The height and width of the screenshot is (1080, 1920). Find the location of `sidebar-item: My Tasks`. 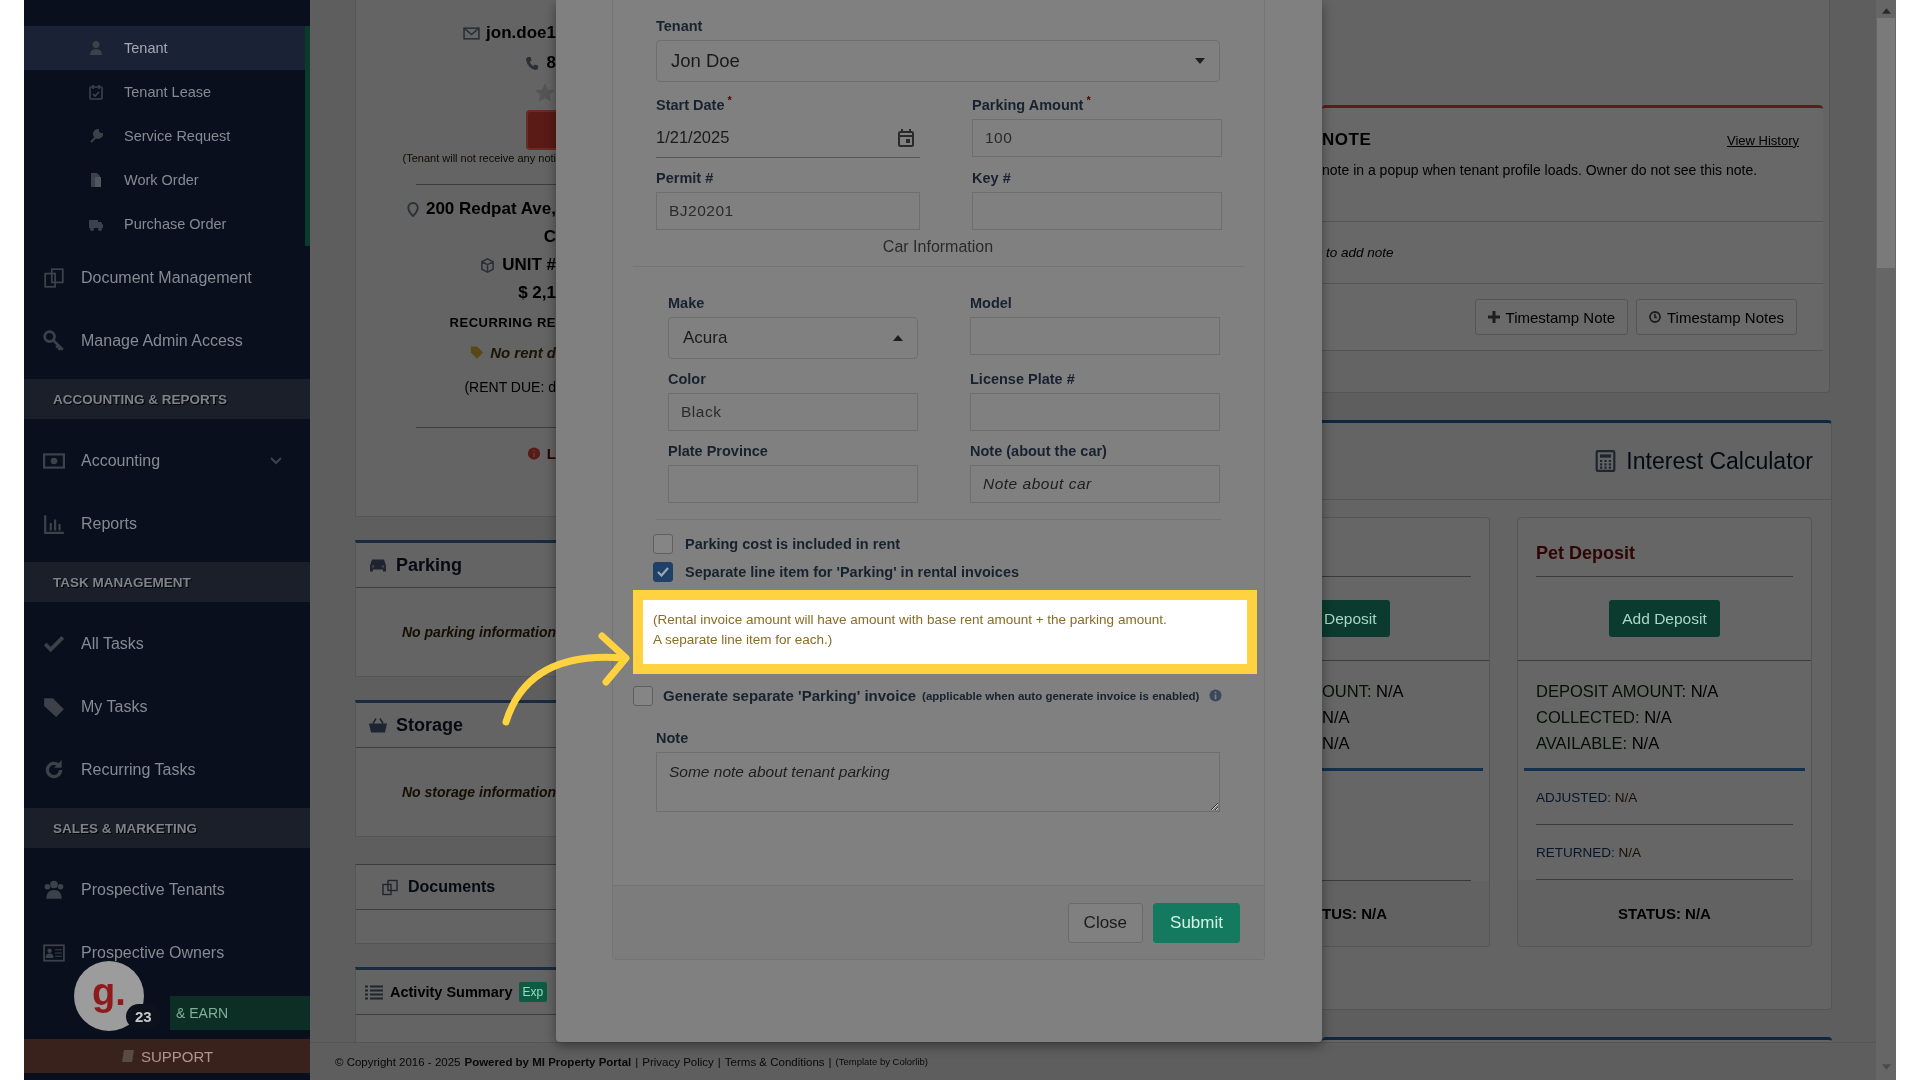

sidebar-item: My Tasks is located at coordinates (167, 706).